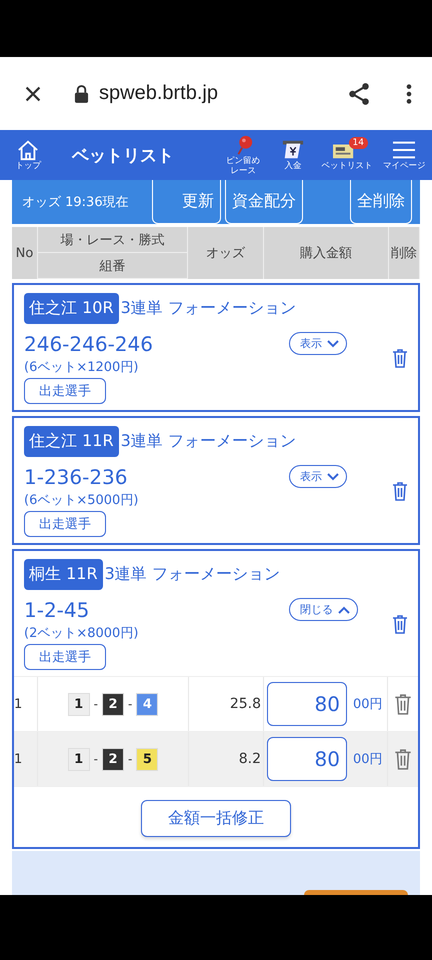 This screenshot has height=960, width=432. What do you see at coordinates (249, 759) in the screenshot?
I see `odds-value: 8.2` at bounding box center [249, 759].